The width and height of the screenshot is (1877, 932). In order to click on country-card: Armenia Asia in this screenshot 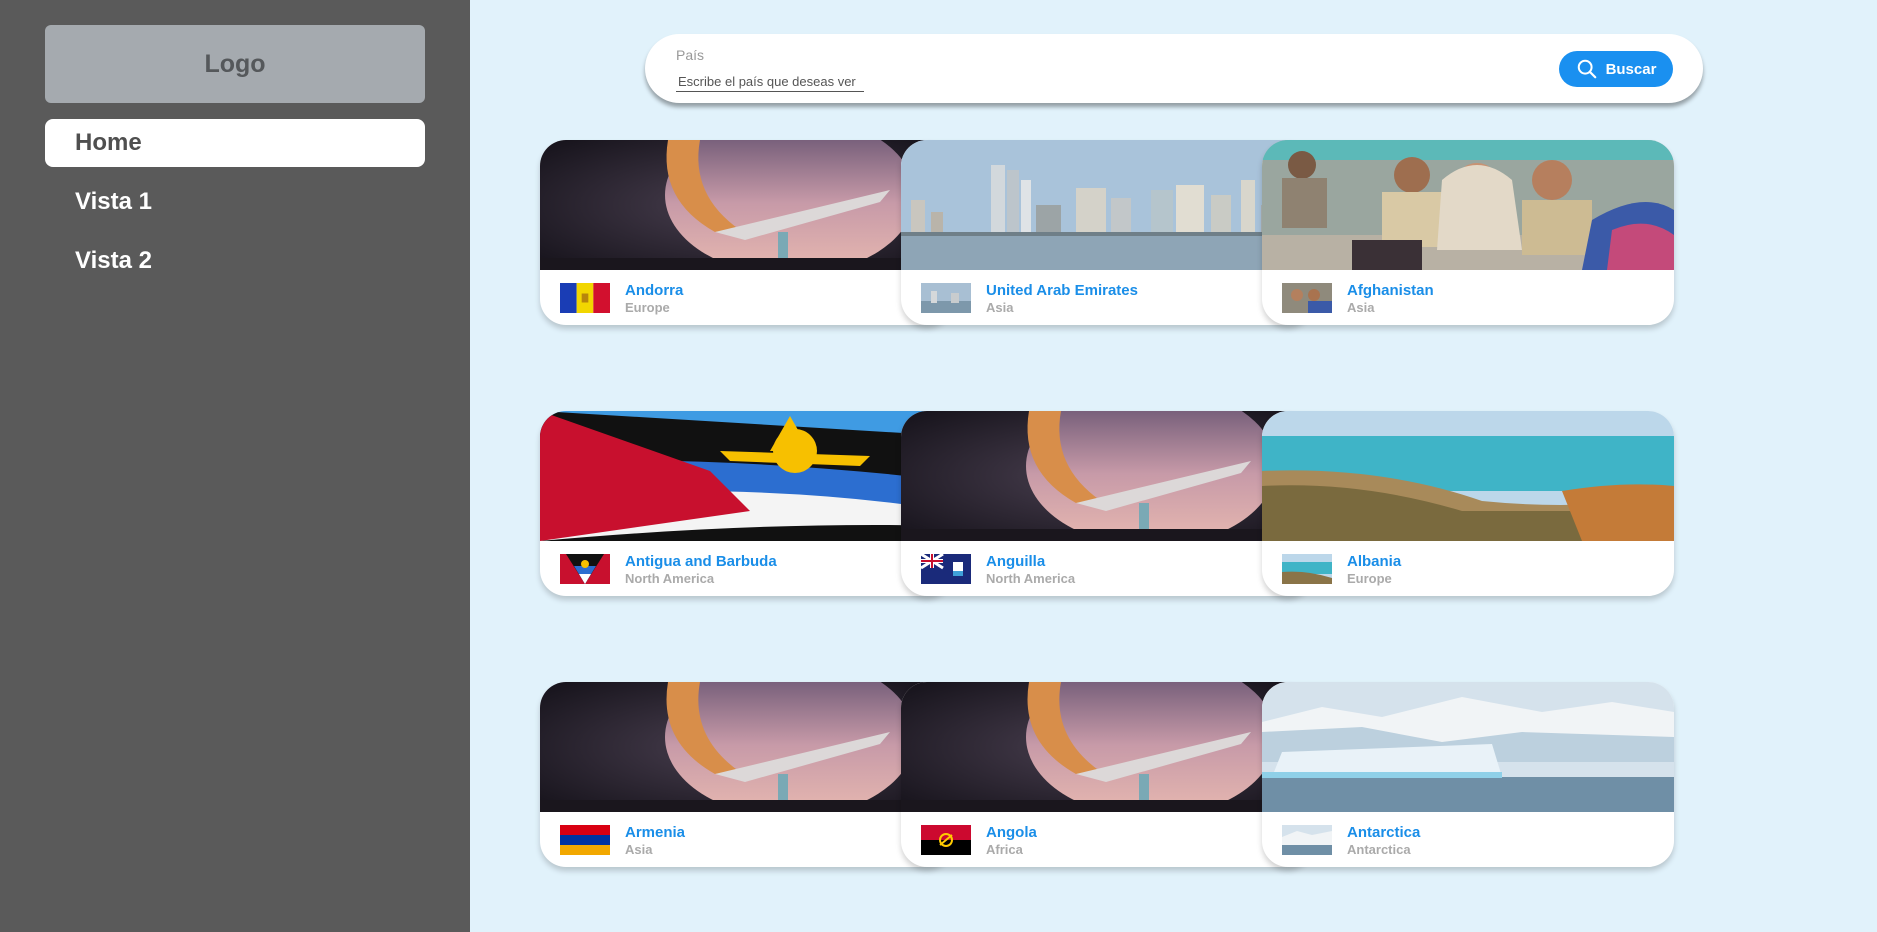, I will do `click(746, 774)`.